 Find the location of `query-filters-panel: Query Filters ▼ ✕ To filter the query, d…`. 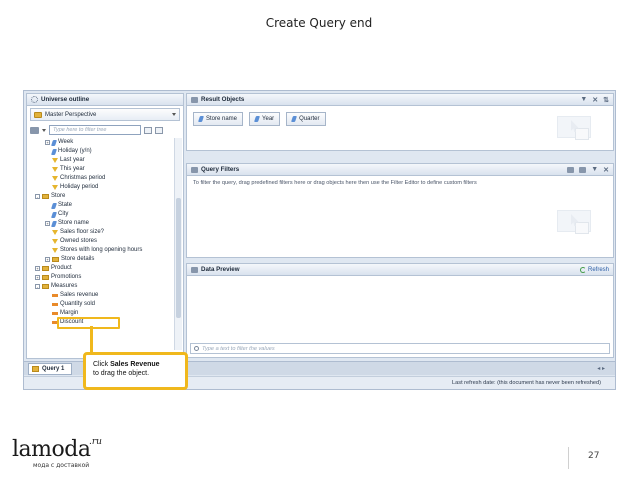

query-filters-panel: Query Filters ▼ ✕ To filter the query, d… is located at coordinates (400, 210).